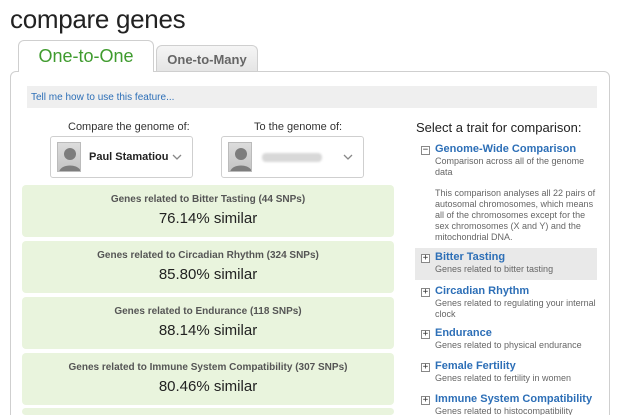 The width and height of the screenshot is (620, 415). Describe the element at coordinates (208, 311) in the screenshot. I see `result-title: Genes related to Endurance (118 SNPs)` at that location.